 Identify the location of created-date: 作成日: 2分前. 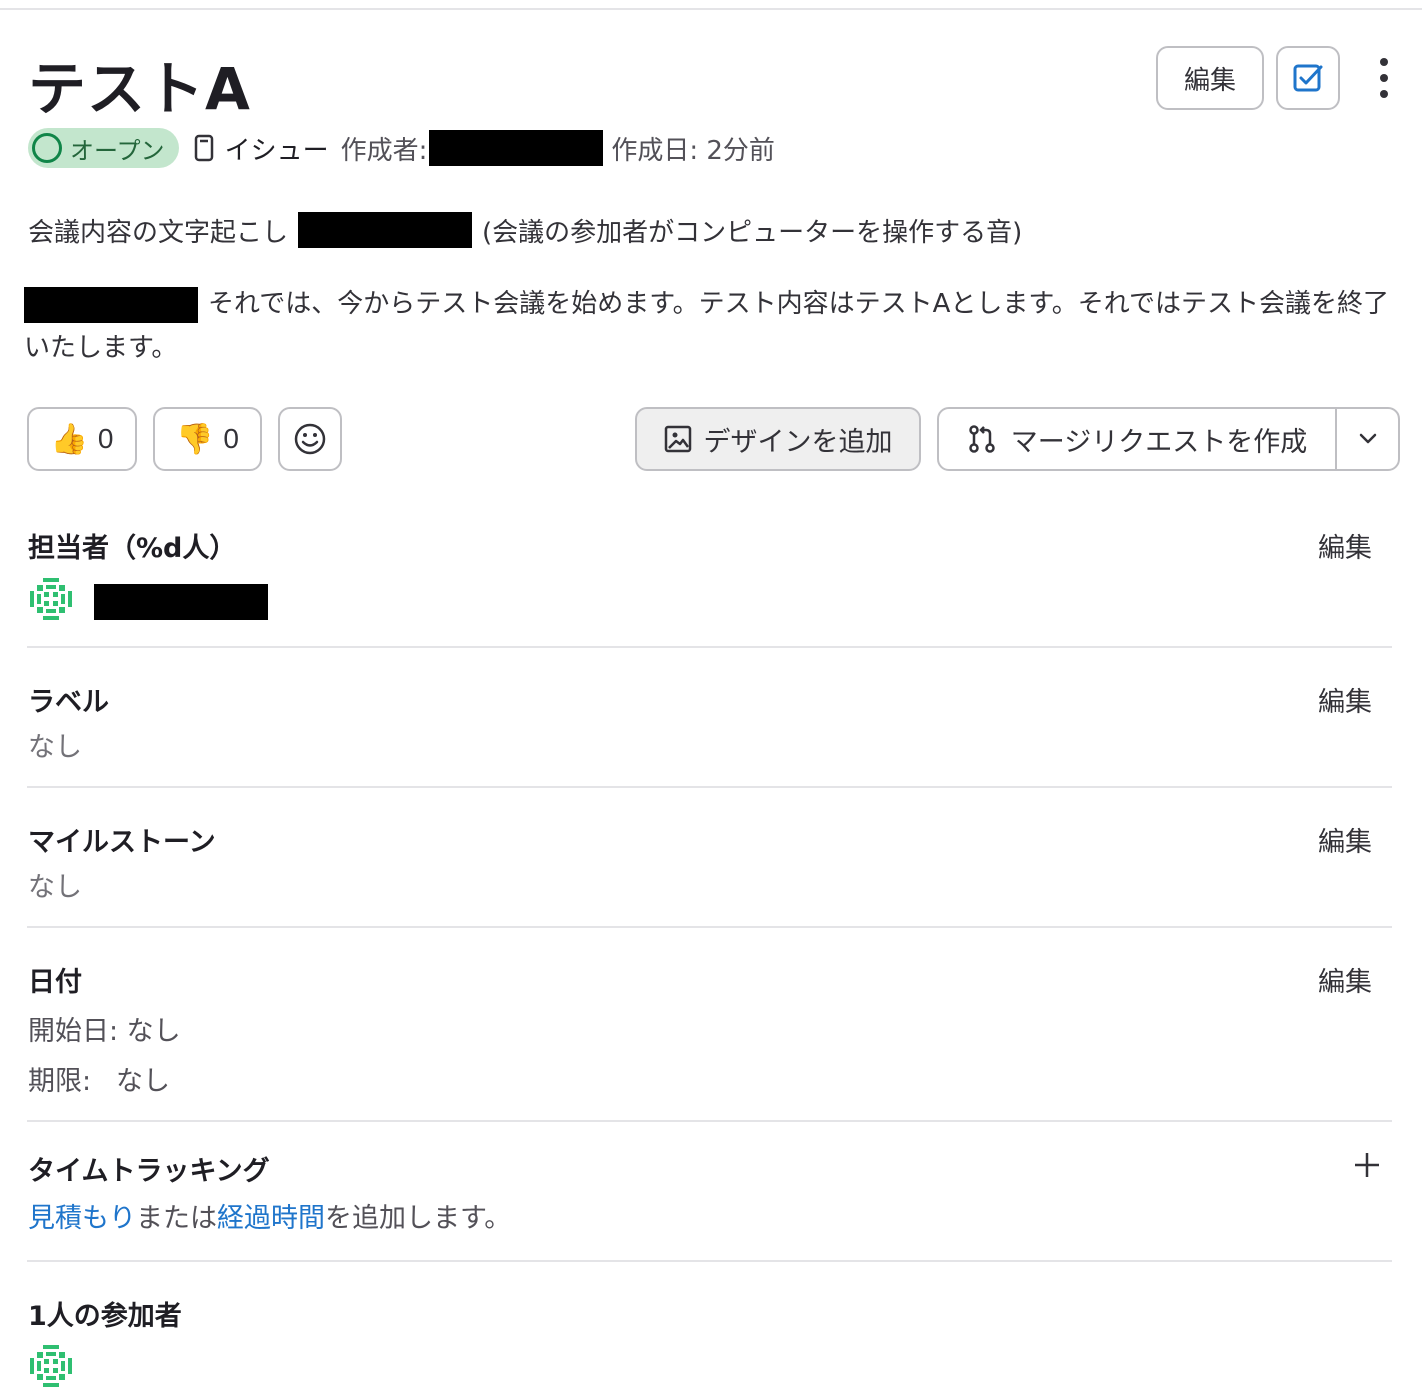
(693, 150).